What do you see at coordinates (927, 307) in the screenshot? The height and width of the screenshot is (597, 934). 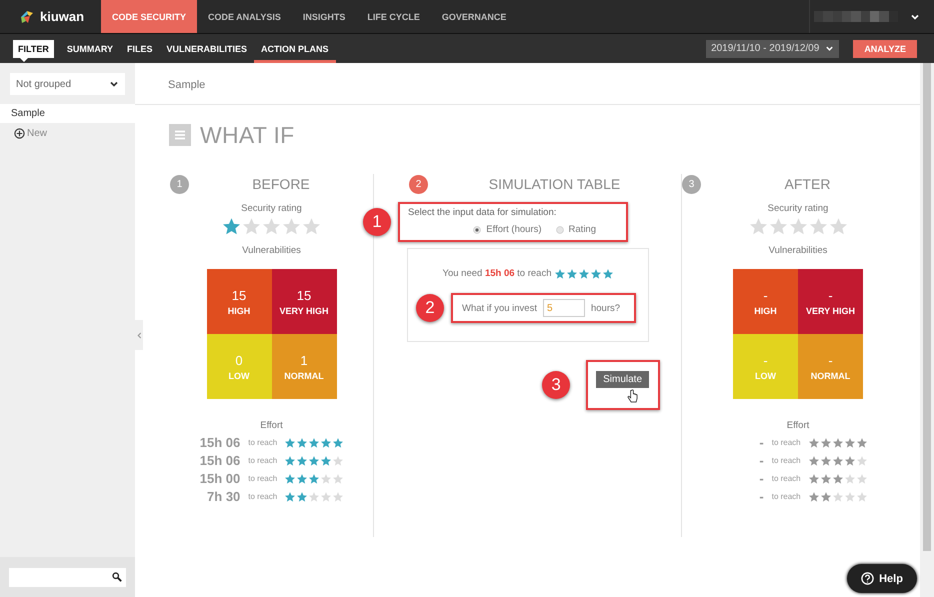 I see `scrollbar-thumb` at bounding box center [927, 307].